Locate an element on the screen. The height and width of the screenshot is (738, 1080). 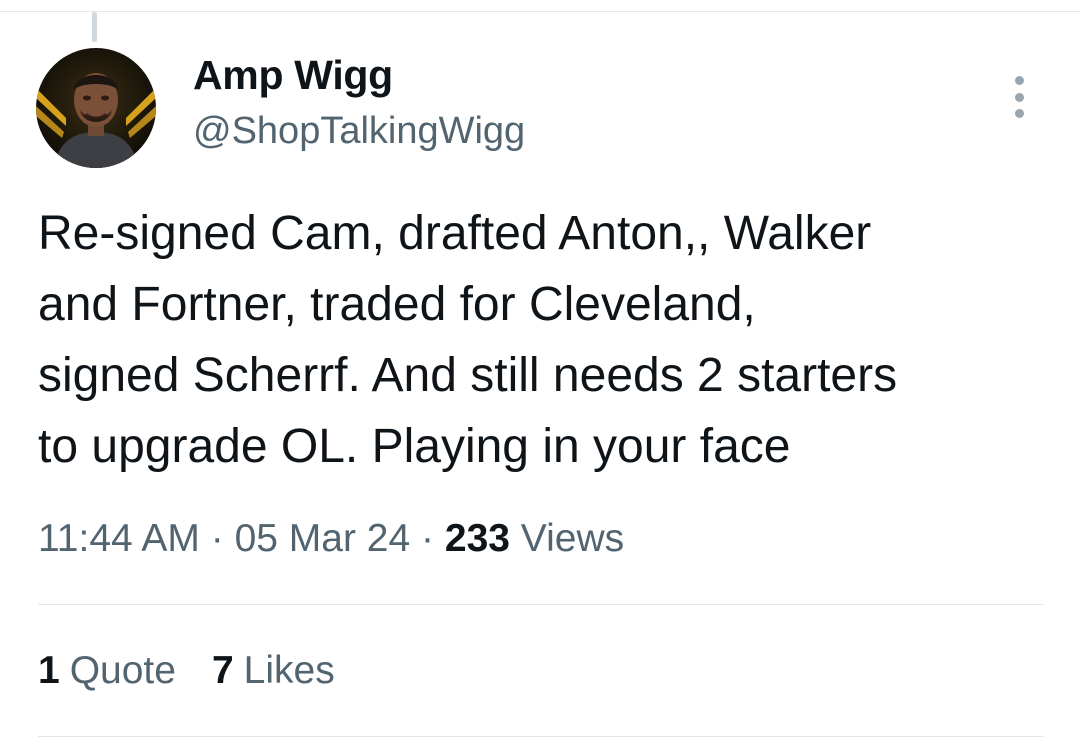
tweet-date: 05 Mar 24 is located at coordinates (323, 538).